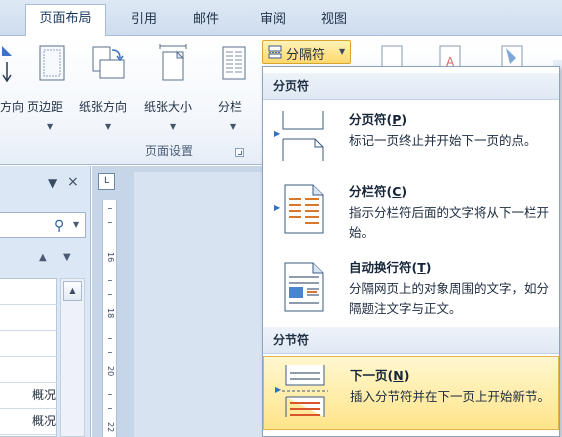  Describe the element at coordinates (411, 86) in the screenshot. I see `section-header-page-breaks: 分页符` at that location.